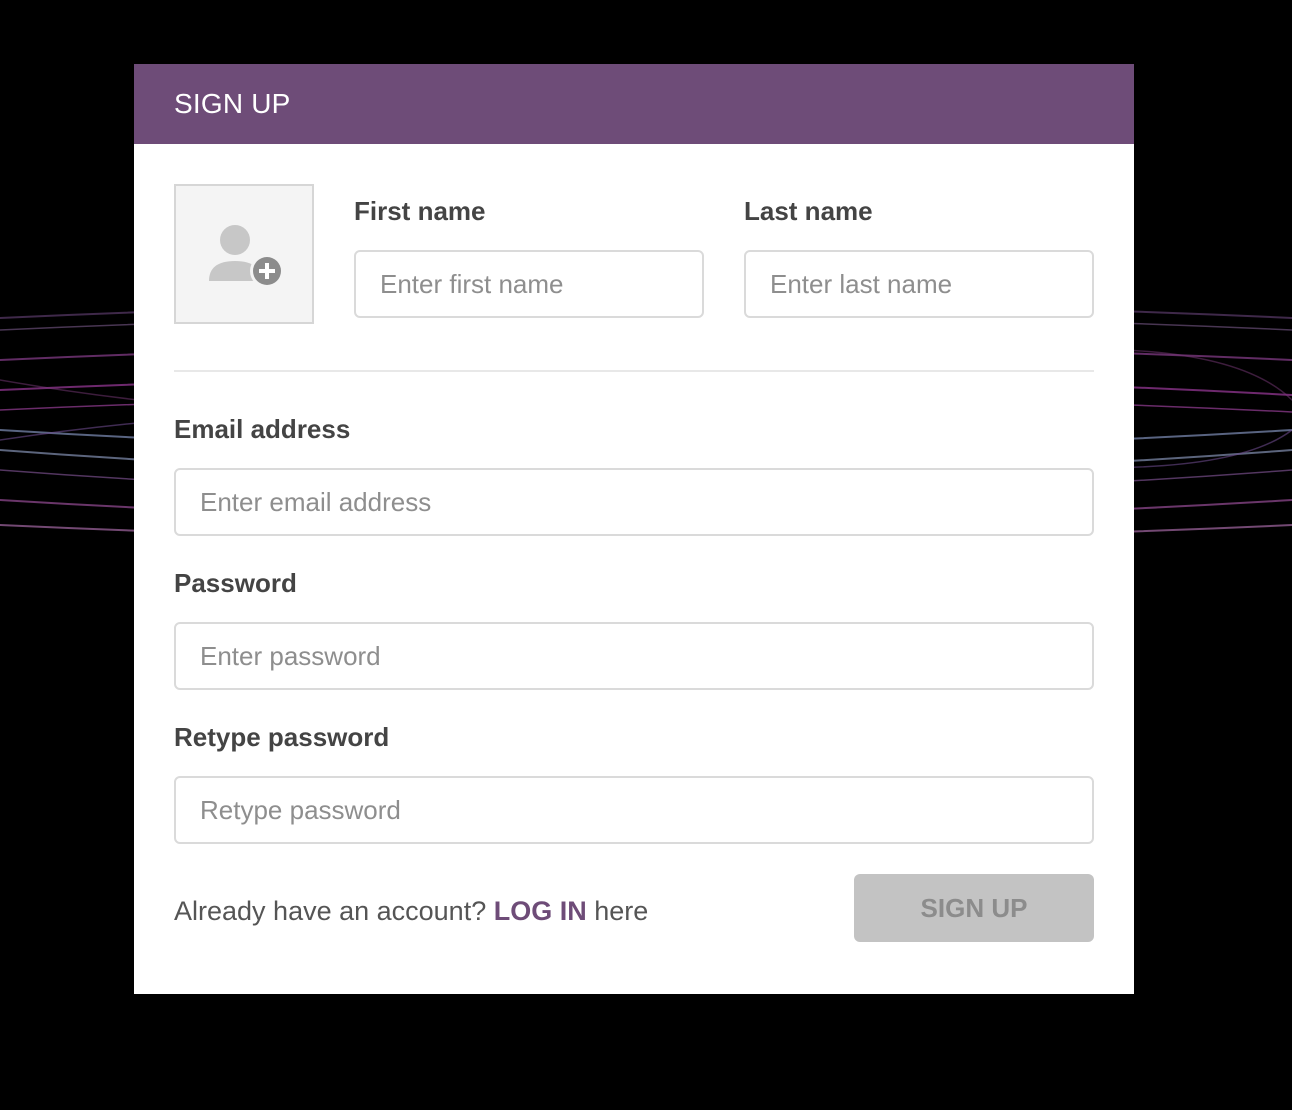 The height and width of the screenshot is (1110, 1292). What do you see at coordinates (974, 908) in the screenshot?
I see `signup-button: SIGN UP` at bounding box center [974, 908].